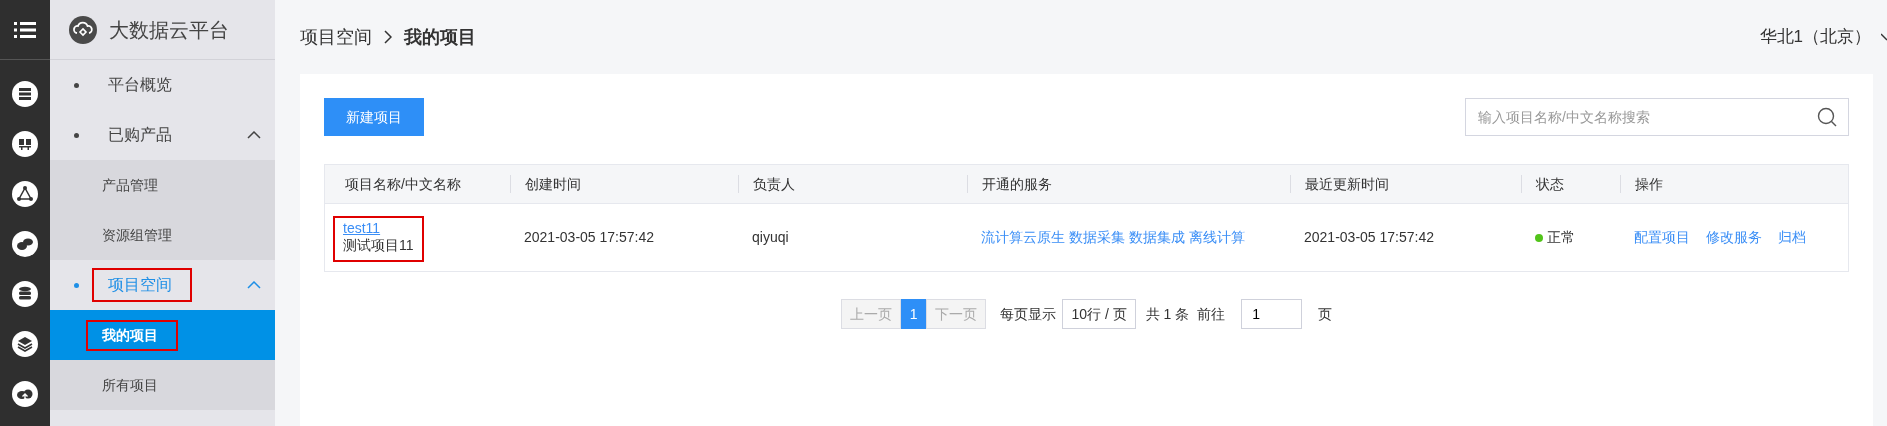  What do you see at coordinates (1028, 314) in the screenshot?
I see `per-page-label: 每页显示` at bounding box center [1028, 314].